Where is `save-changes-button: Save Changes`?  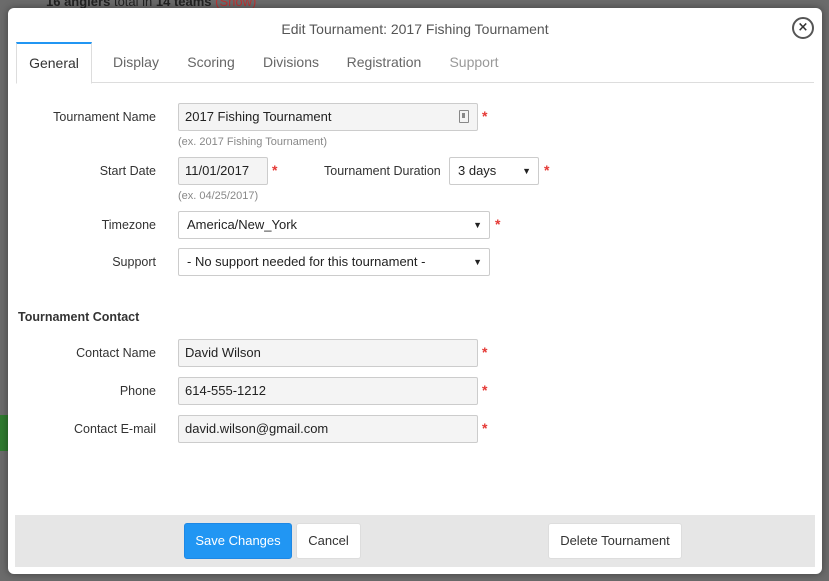 save-changes-button: Save Changes is located at coordinates (238, 541).